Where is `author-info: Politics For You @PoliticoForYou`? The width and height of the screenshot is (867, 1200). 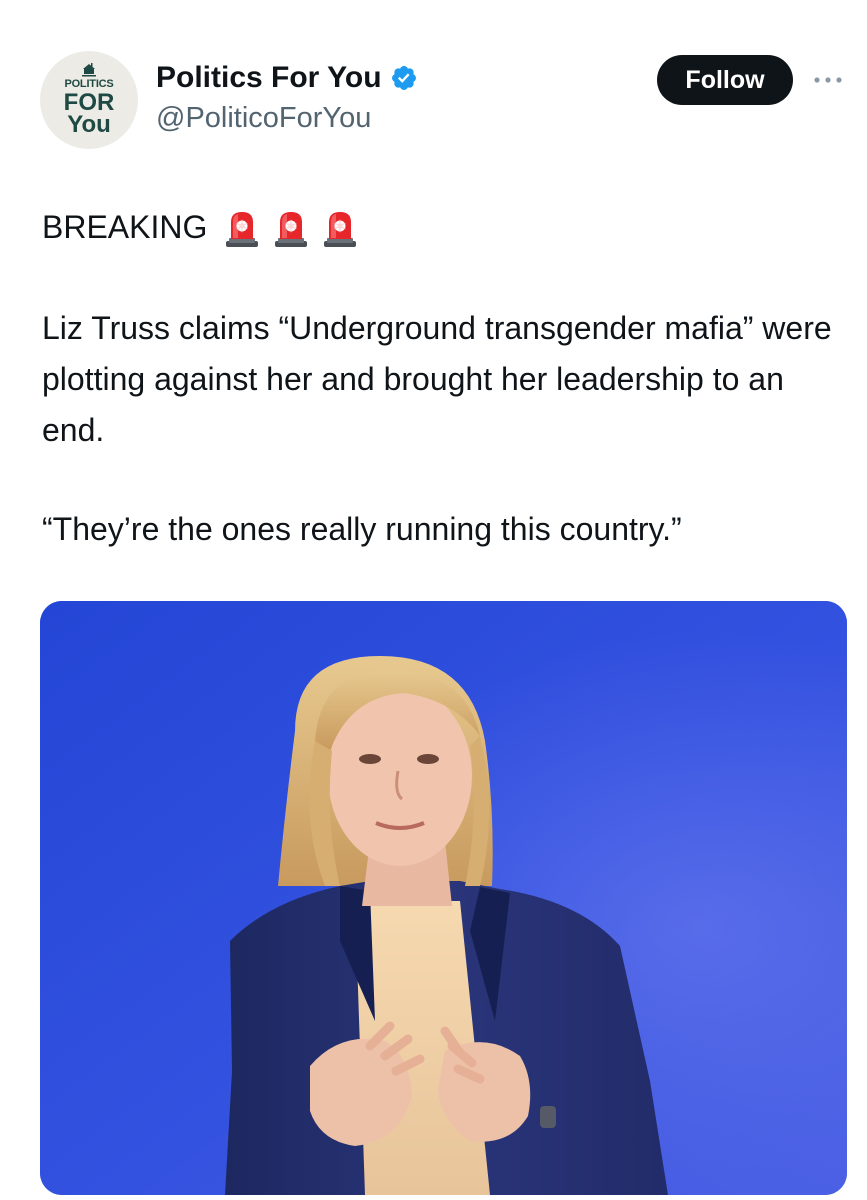 author-info: Politics For You @PoliticoForYou is located at coordinates (287, 96).